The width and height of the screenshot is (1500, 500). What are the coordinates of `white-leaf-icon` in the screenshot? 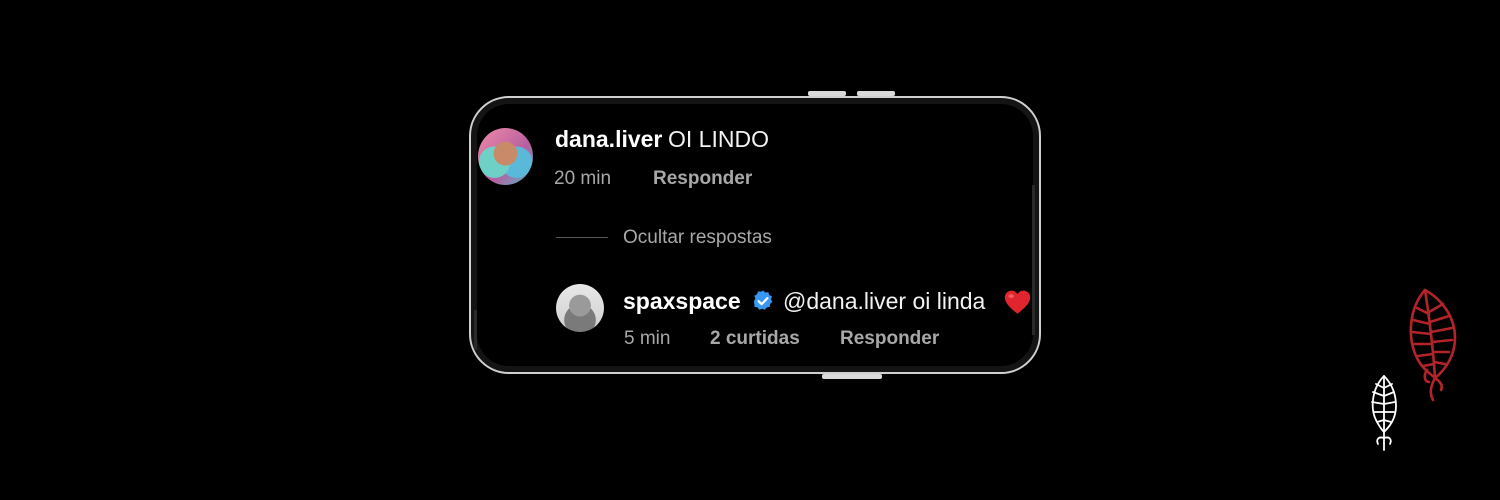 It's located at (1384, 413).